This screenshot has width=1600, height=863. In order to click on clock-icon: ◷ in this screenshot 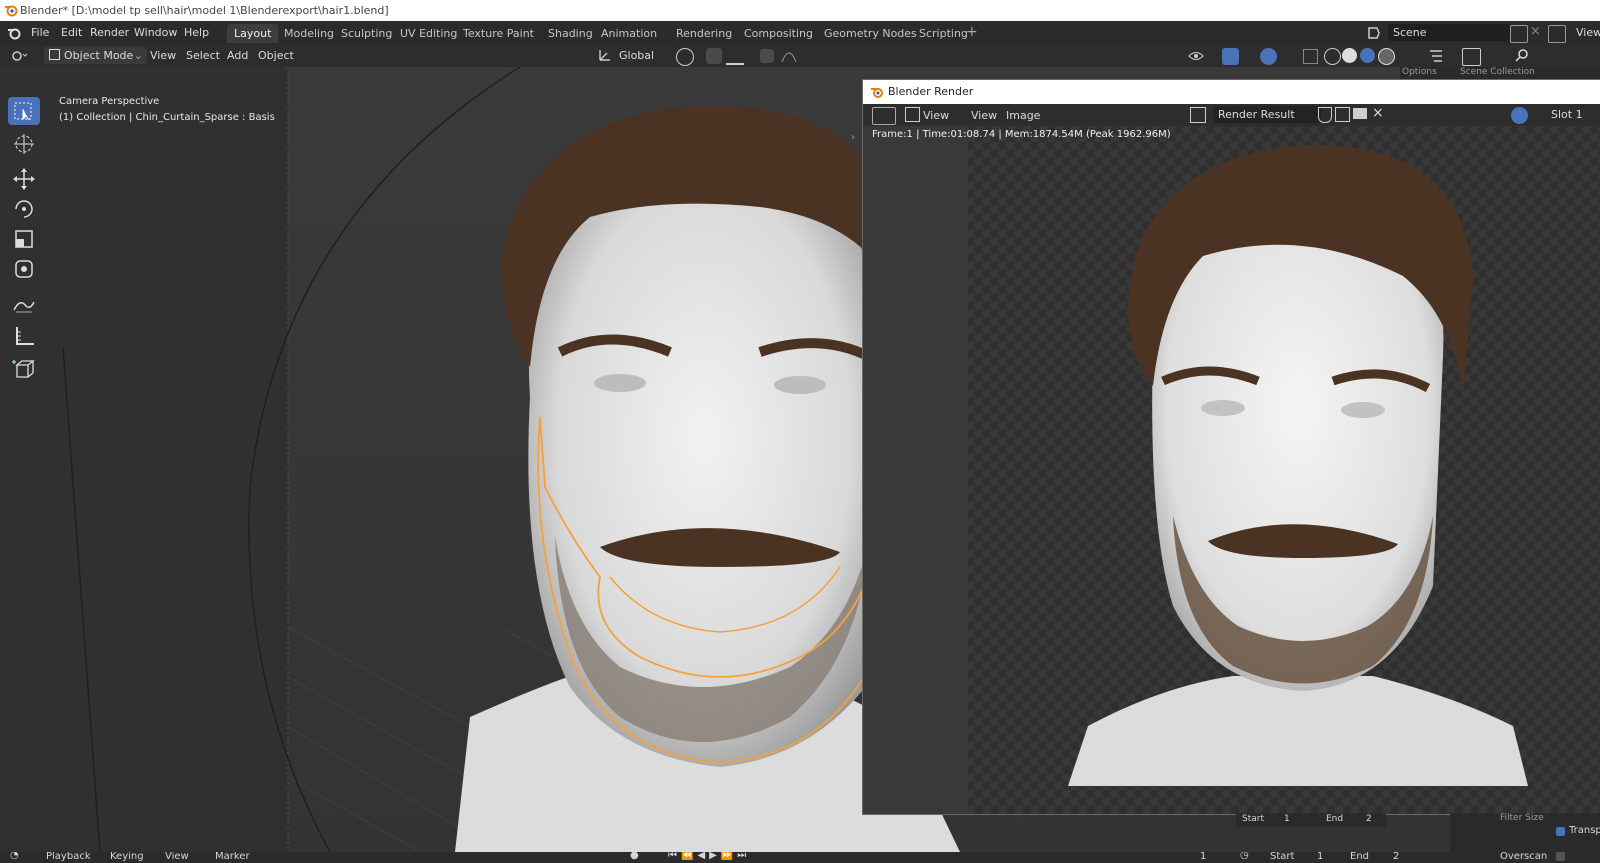, I will do `click(1244, 856)`.